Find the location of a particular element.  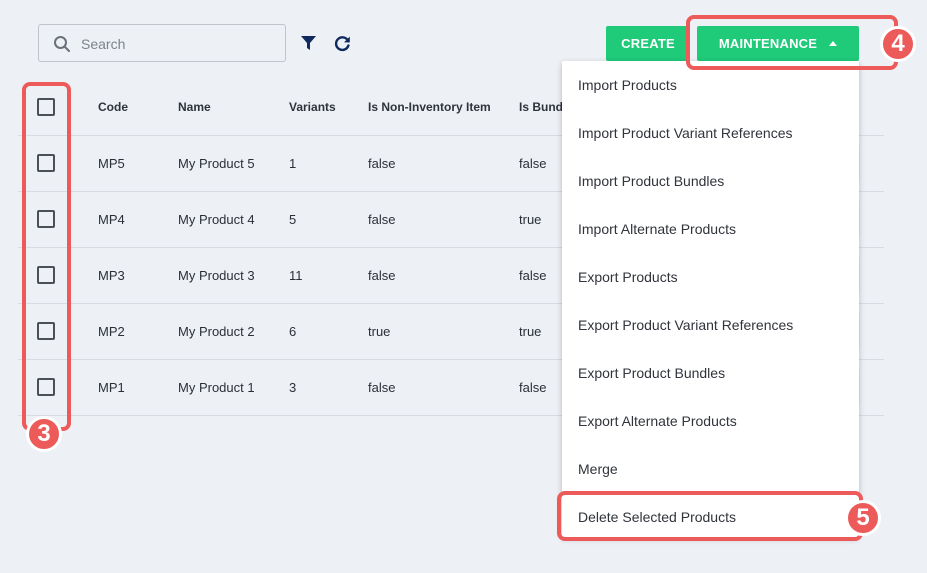

cell-variants: 3 is located at coordinates (293, 387).